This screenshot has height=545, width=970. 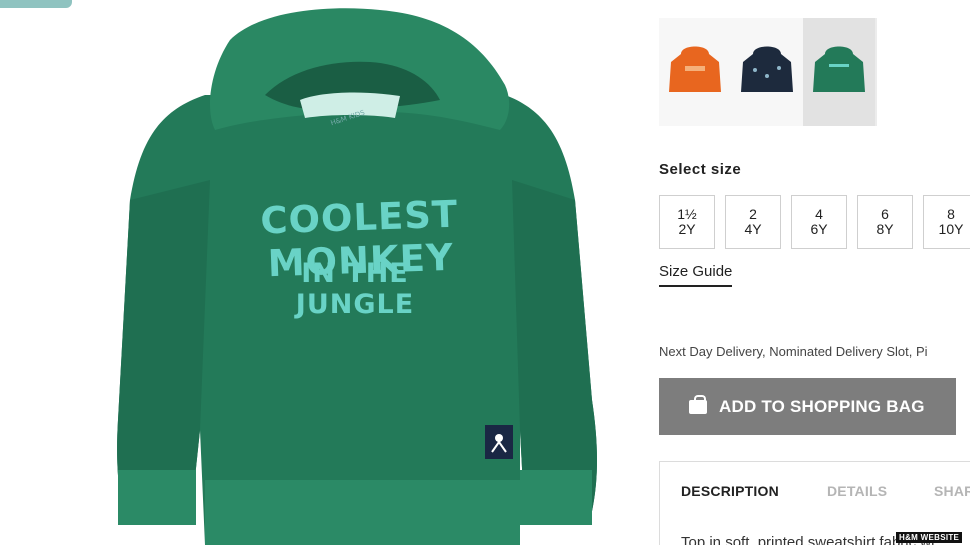 What do you see at coordinates (929, 537) in the screenshot?
I see `source-watermark: H&M WEBSITE` at bounding box center [929, 537].